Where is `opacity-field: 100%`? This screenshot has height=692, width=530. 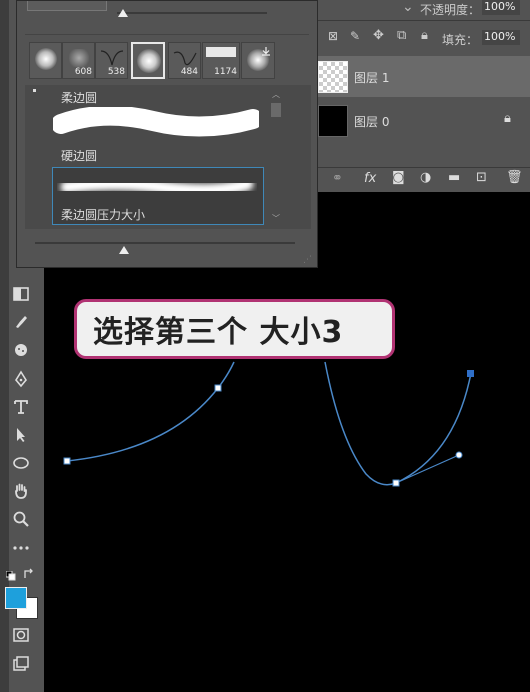
opacity-field: 100% is located at coordinates (501, 7).